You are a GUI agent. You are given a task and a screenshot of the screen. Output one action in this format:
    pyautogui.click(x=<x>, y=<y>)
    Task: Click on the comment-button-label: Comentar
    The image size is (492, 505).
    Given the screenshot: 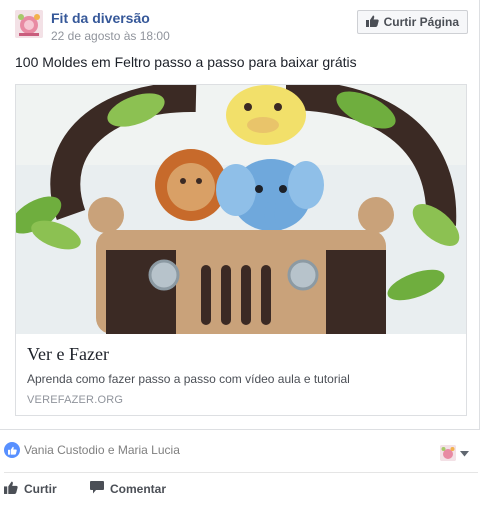 What is the action you would take?
    pyautogui.click(x=138, y=489)
    